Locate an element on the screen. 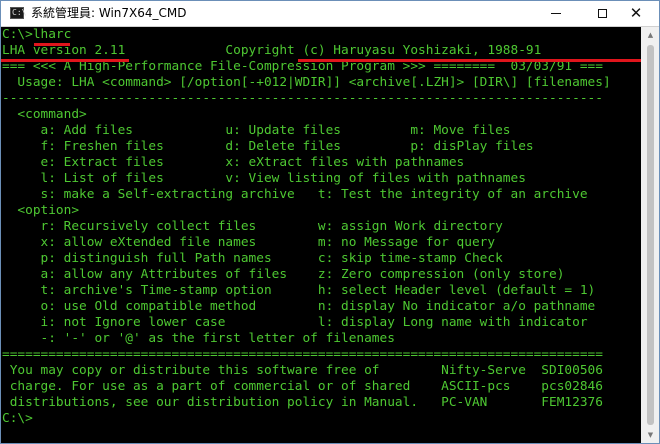 This screenshot has height=444, width=660. prompt-line: C:\>lharc is located at coordinates (37, 34).